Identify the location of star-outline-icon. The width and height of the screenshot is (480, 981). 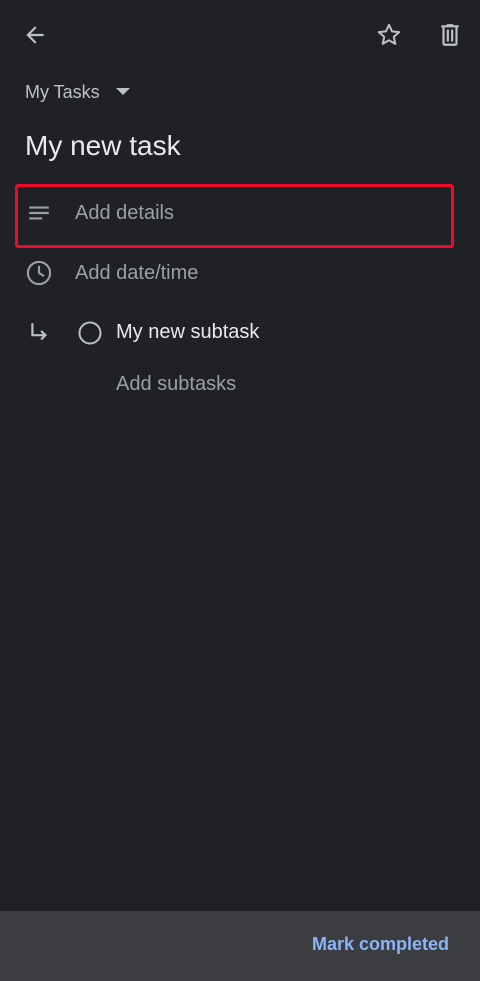
(389, 34).